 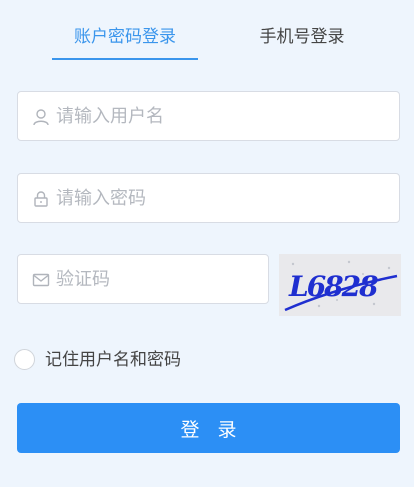 What do you see at coordinates (125, 59) in the screenshot?
I see `active-tab-indicator` at bounding box center [125, 59].